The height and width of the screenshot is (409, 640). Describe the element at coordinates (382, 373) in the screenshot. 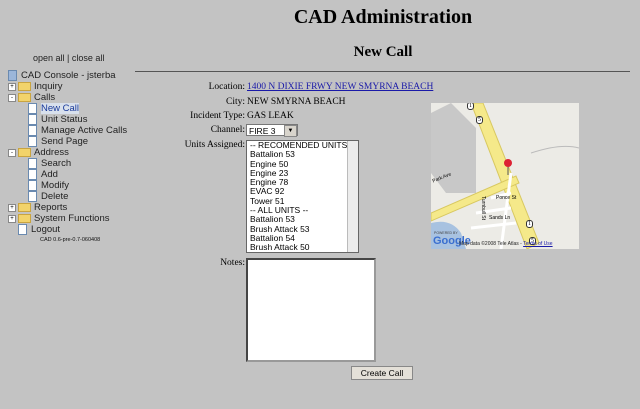

I see `create-call-button: Create Call` at that location.